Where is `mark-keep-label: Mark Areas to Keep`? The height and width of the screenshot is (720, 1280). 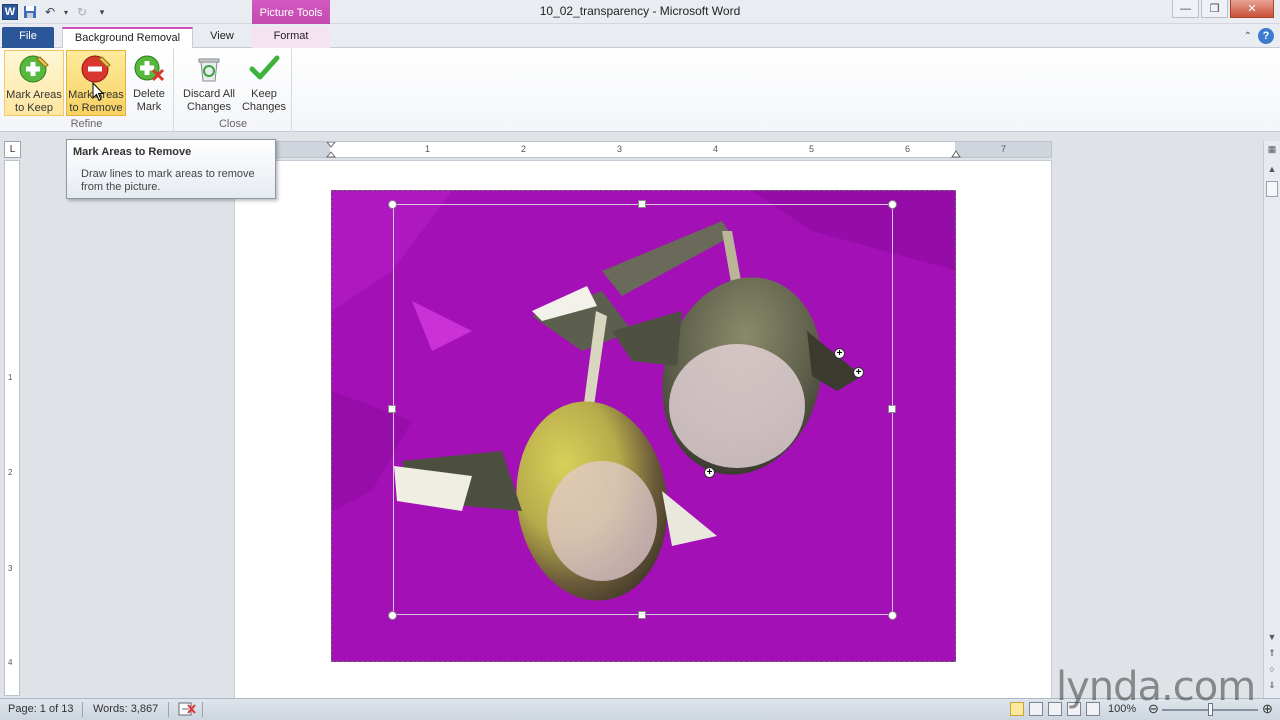
mark-keep-label: Mark Areas to Keep is located at coordinates (34, 101).